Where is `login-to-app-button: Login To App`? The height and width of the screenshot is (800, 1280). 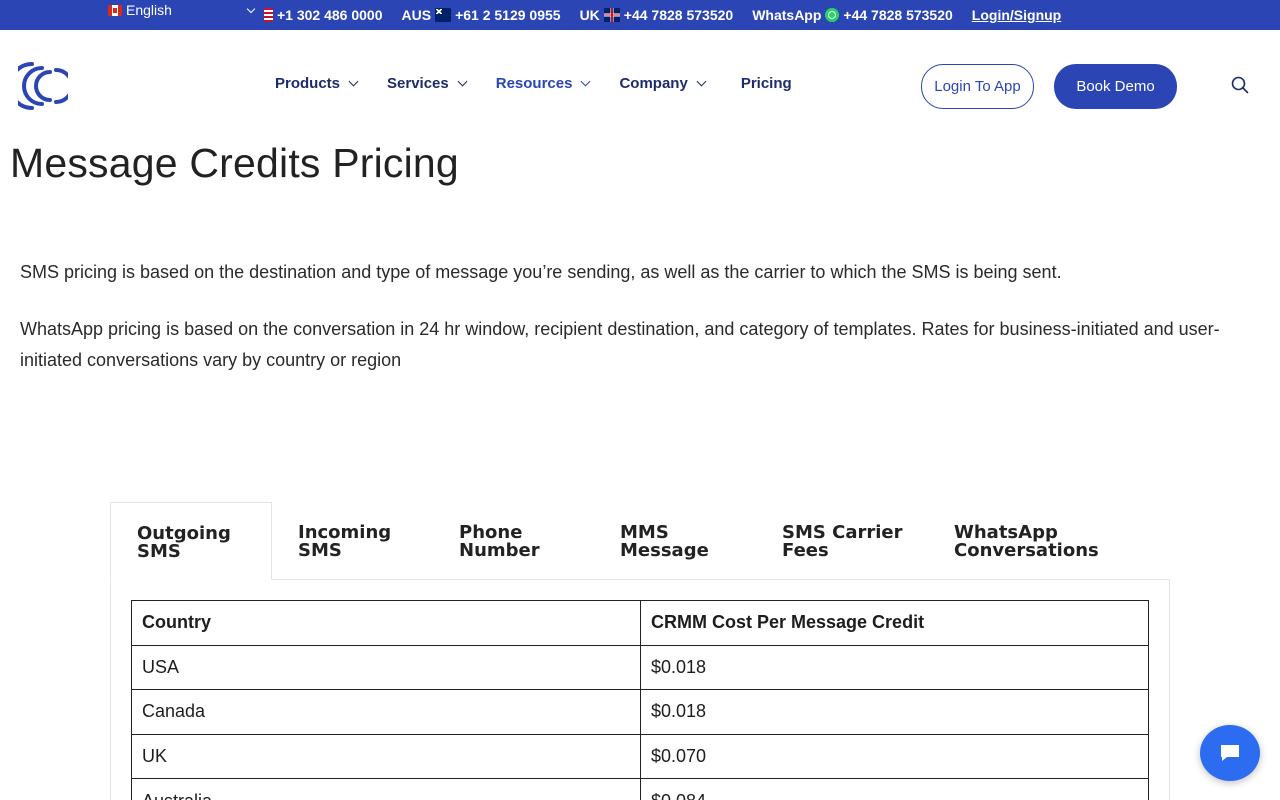
login-to-app-button: Login To App is located at coordinates (977, 86).